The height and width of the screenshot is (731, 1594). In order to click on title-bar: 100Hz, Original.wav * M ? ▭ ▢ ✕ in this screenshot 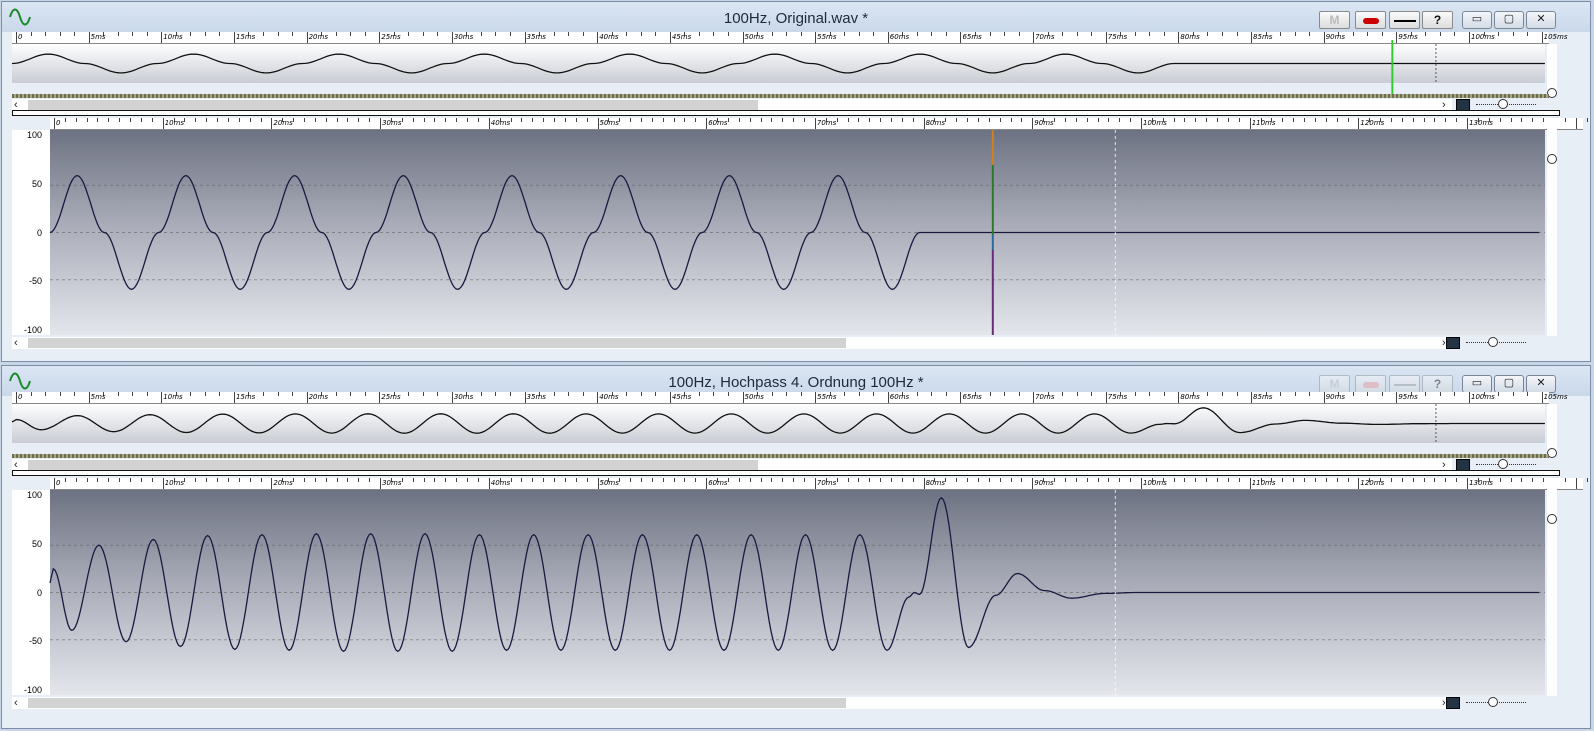, I will do `click(796, 17)`.